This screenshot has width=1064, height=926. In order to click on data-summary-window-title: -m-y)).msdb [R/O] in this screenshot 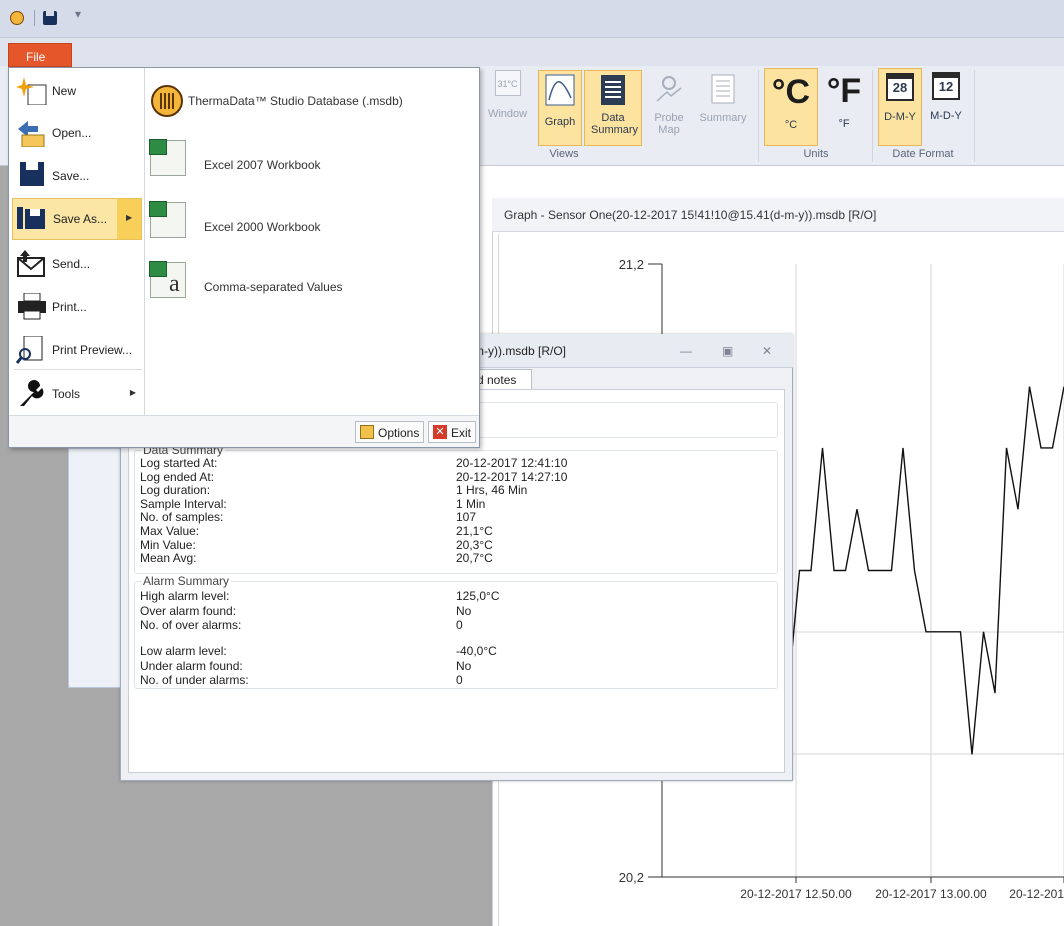, I will do `click(518, 351)`.